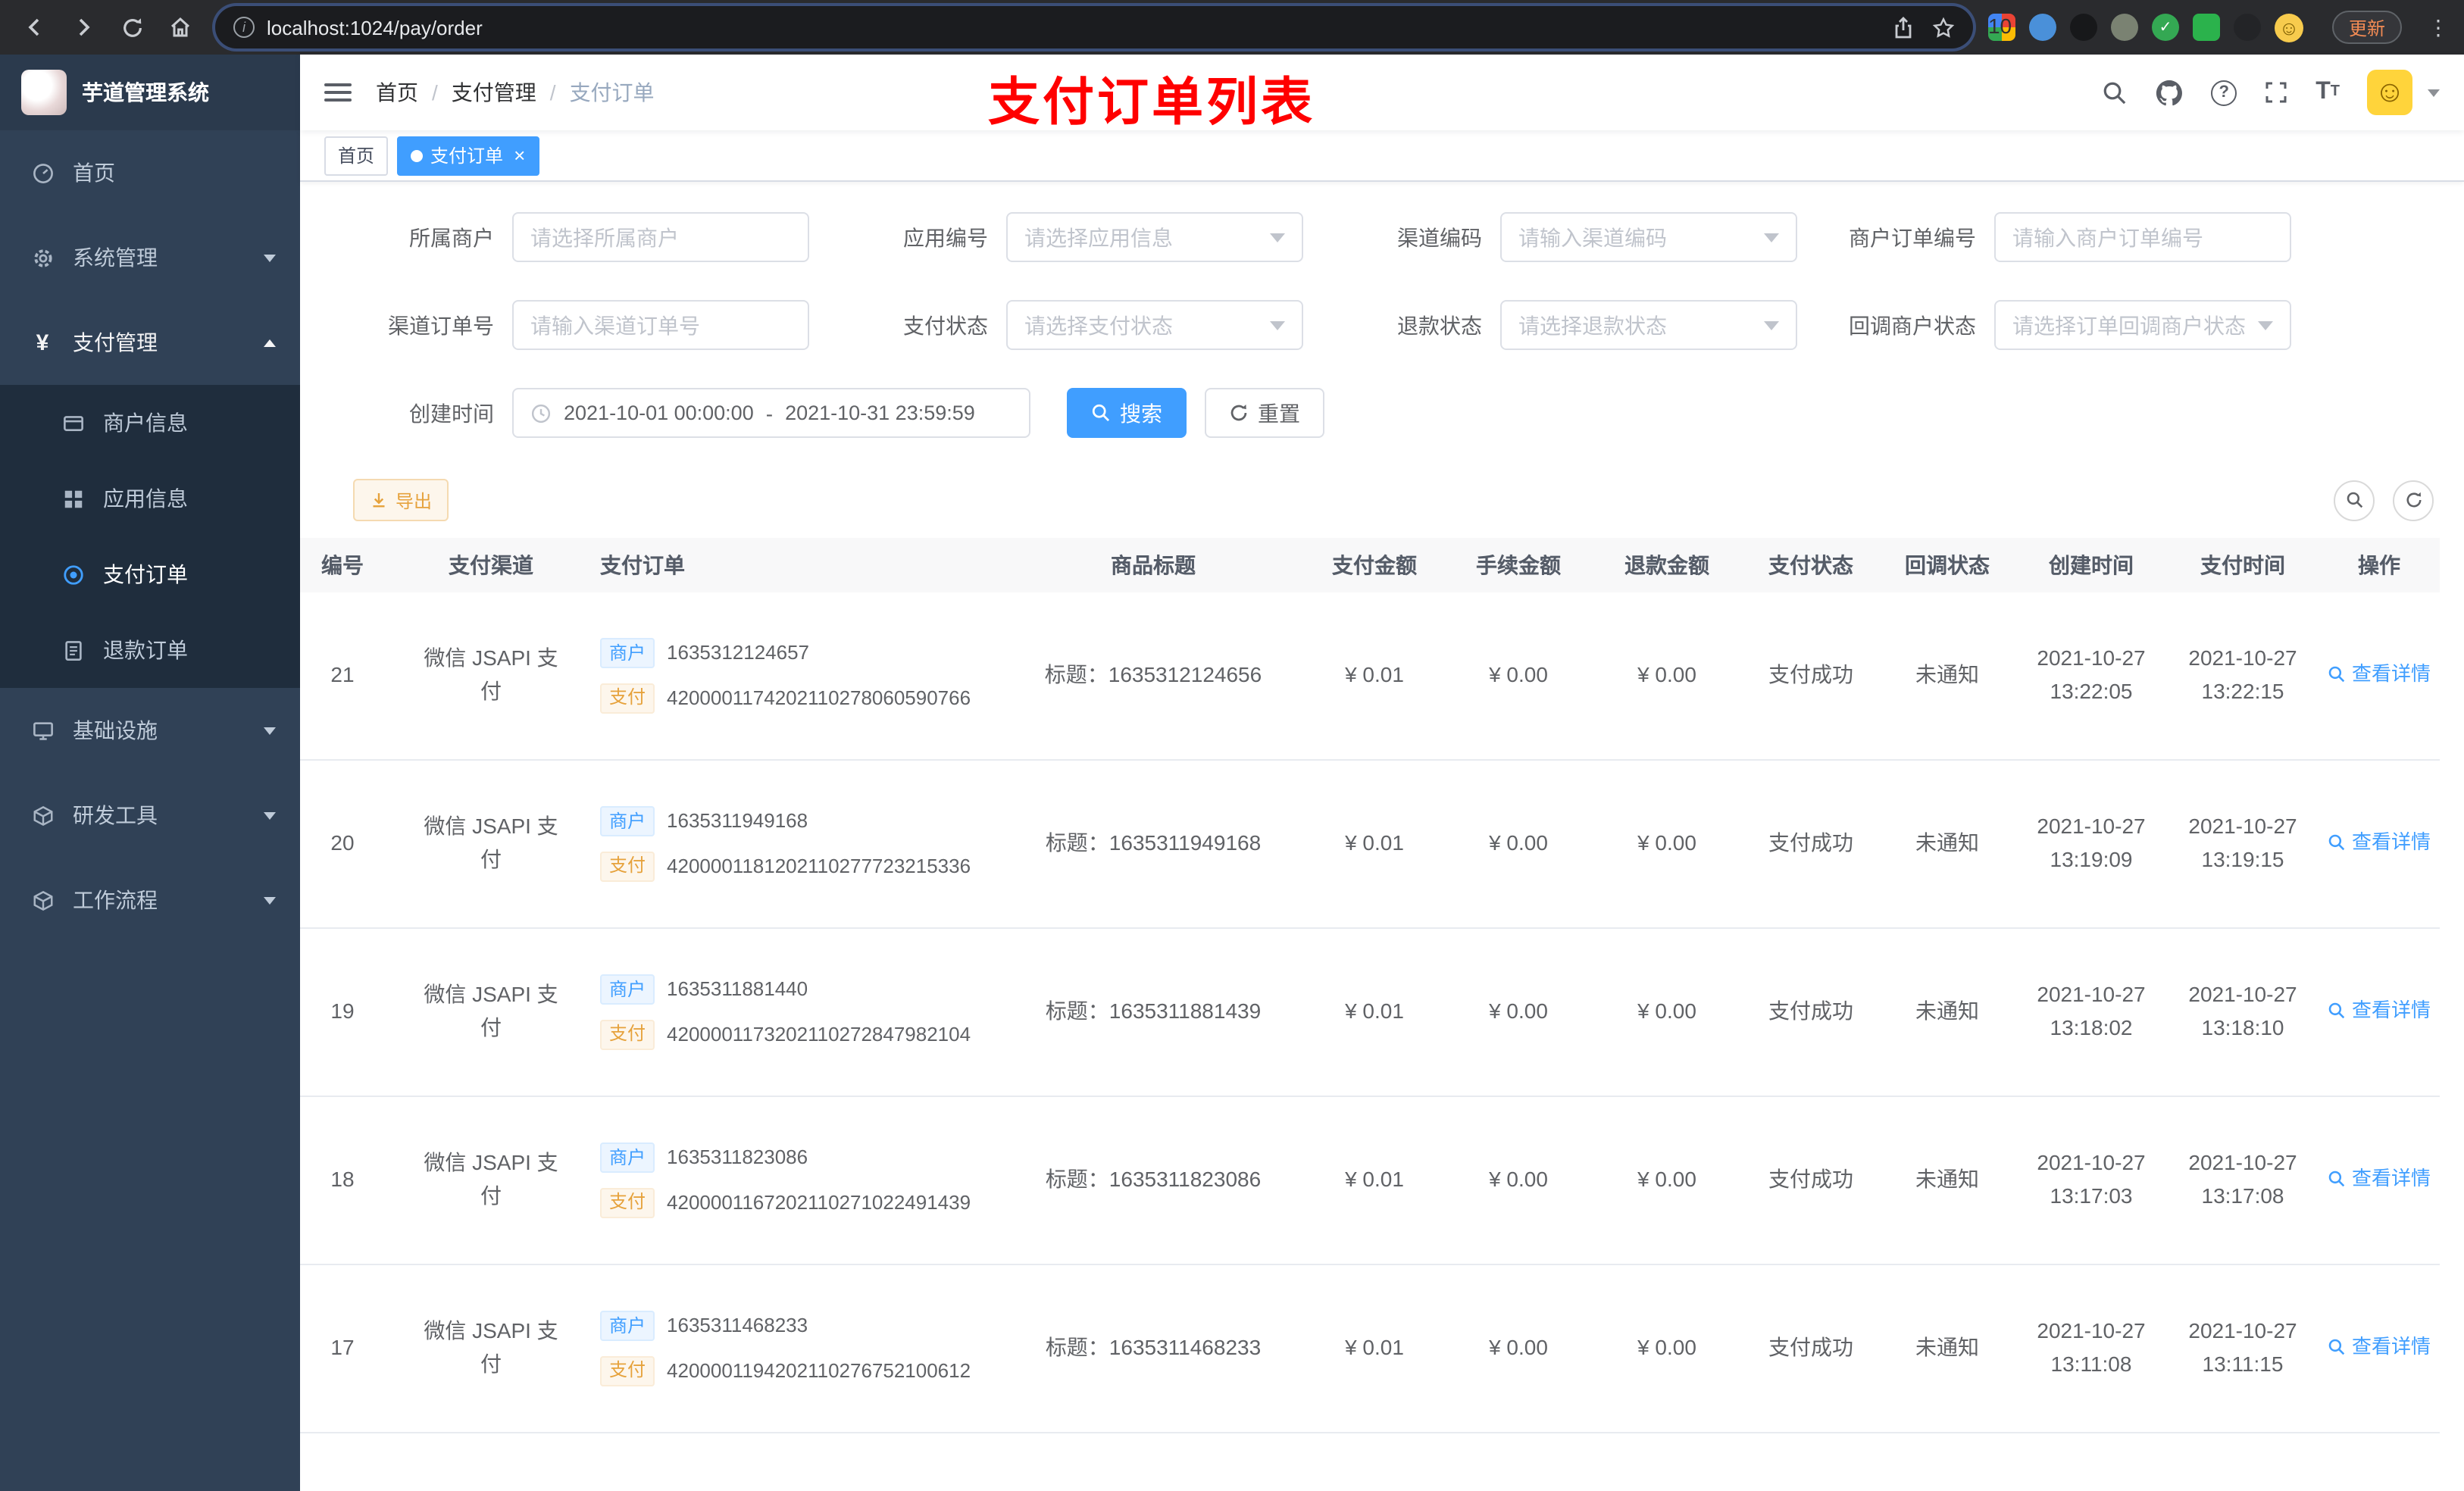 The height and width of the screenshot is (1491, 2464). Describe the element at coordinates (2169, 92) in the screenshot. I see `github-icon` at that location.